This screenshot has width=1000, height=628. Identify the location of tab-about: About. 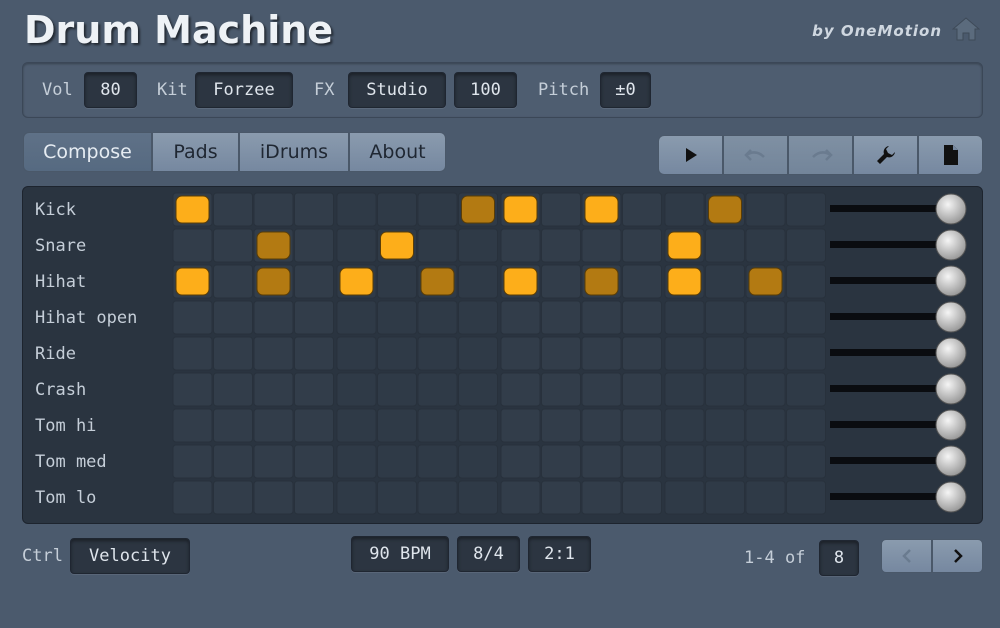
(397, 152).